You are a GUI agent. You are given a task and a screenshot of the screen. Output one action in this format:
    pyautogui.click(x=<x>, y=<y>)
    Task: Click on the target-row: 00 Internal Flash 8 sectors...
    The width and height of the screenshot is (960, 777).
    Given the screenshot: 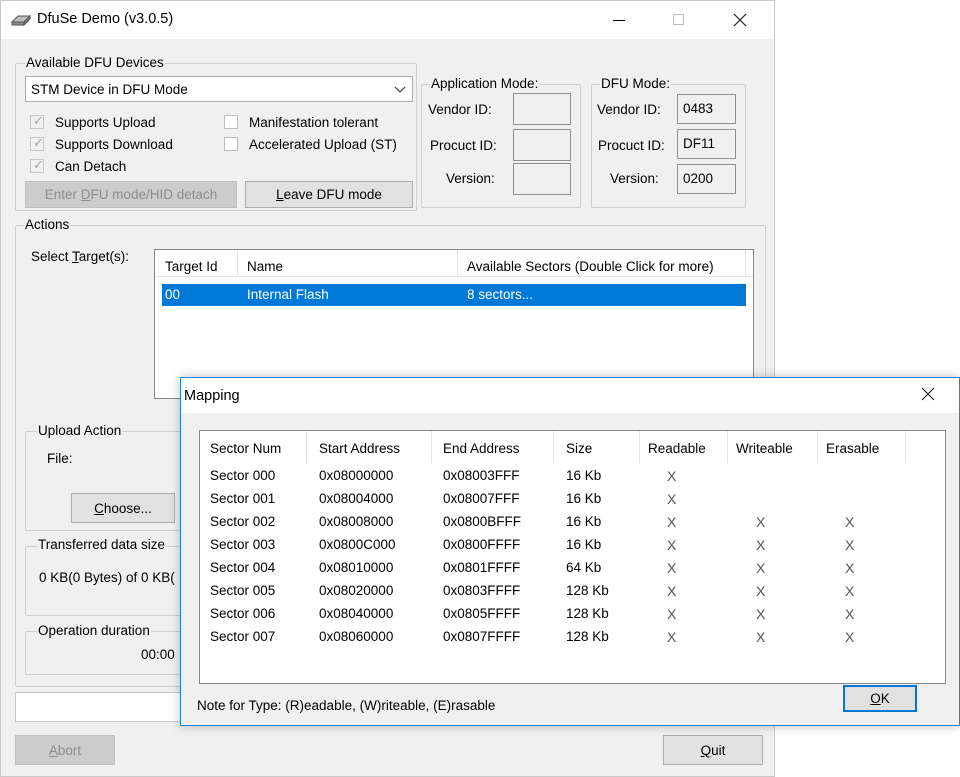 What is the action you would take?
    pyautogui.click(x=454, y=295)
    